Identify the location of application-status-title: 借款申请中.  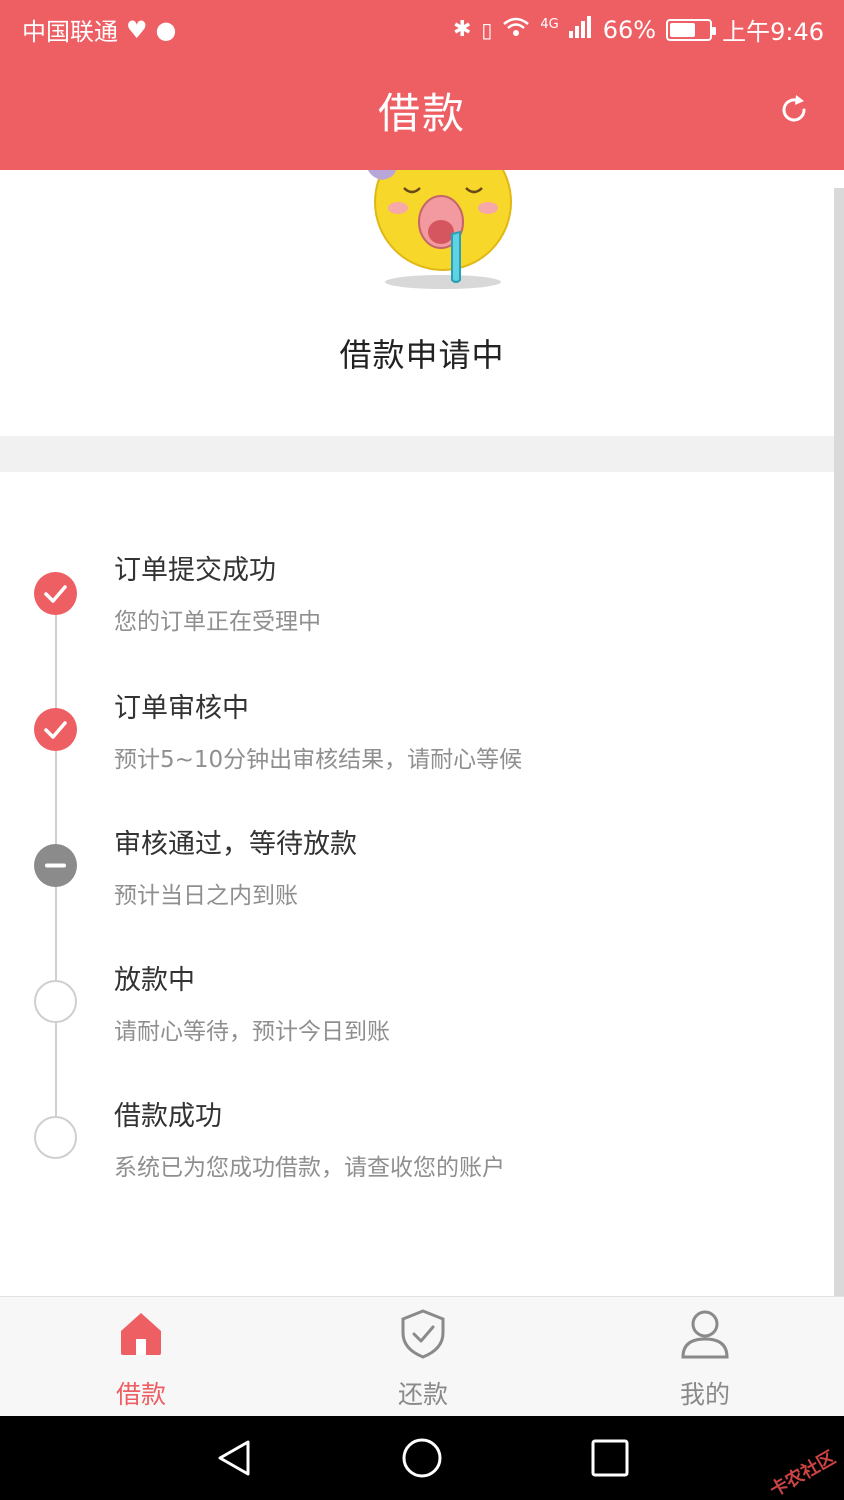
(422, 355).